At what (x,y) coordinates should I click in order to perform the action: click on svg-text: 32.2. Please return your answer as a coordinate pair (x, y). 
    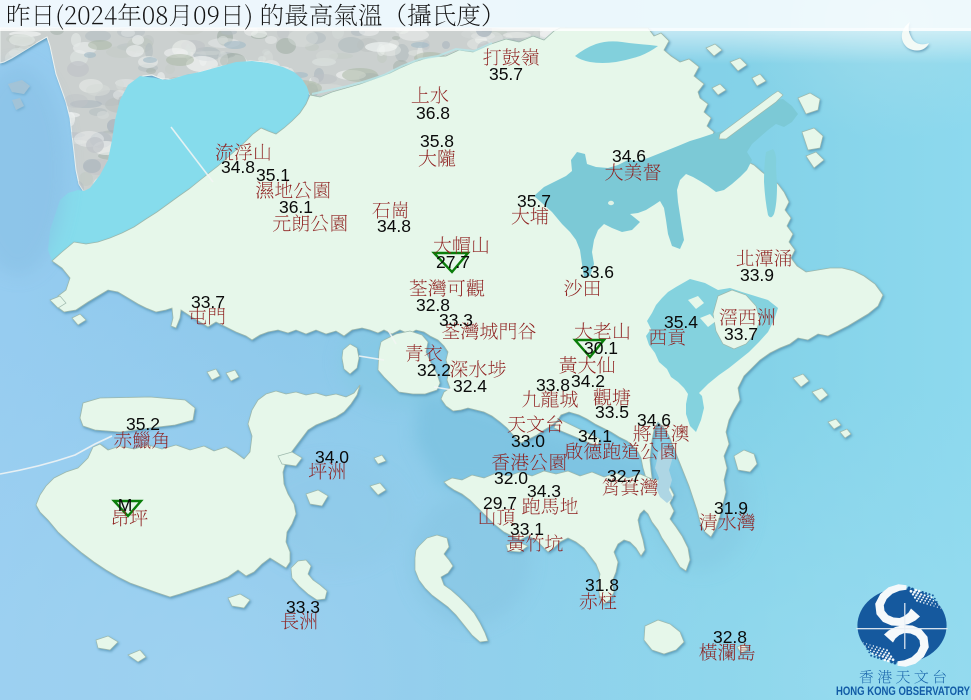
    Looking at the image, I should click on (434, 370).